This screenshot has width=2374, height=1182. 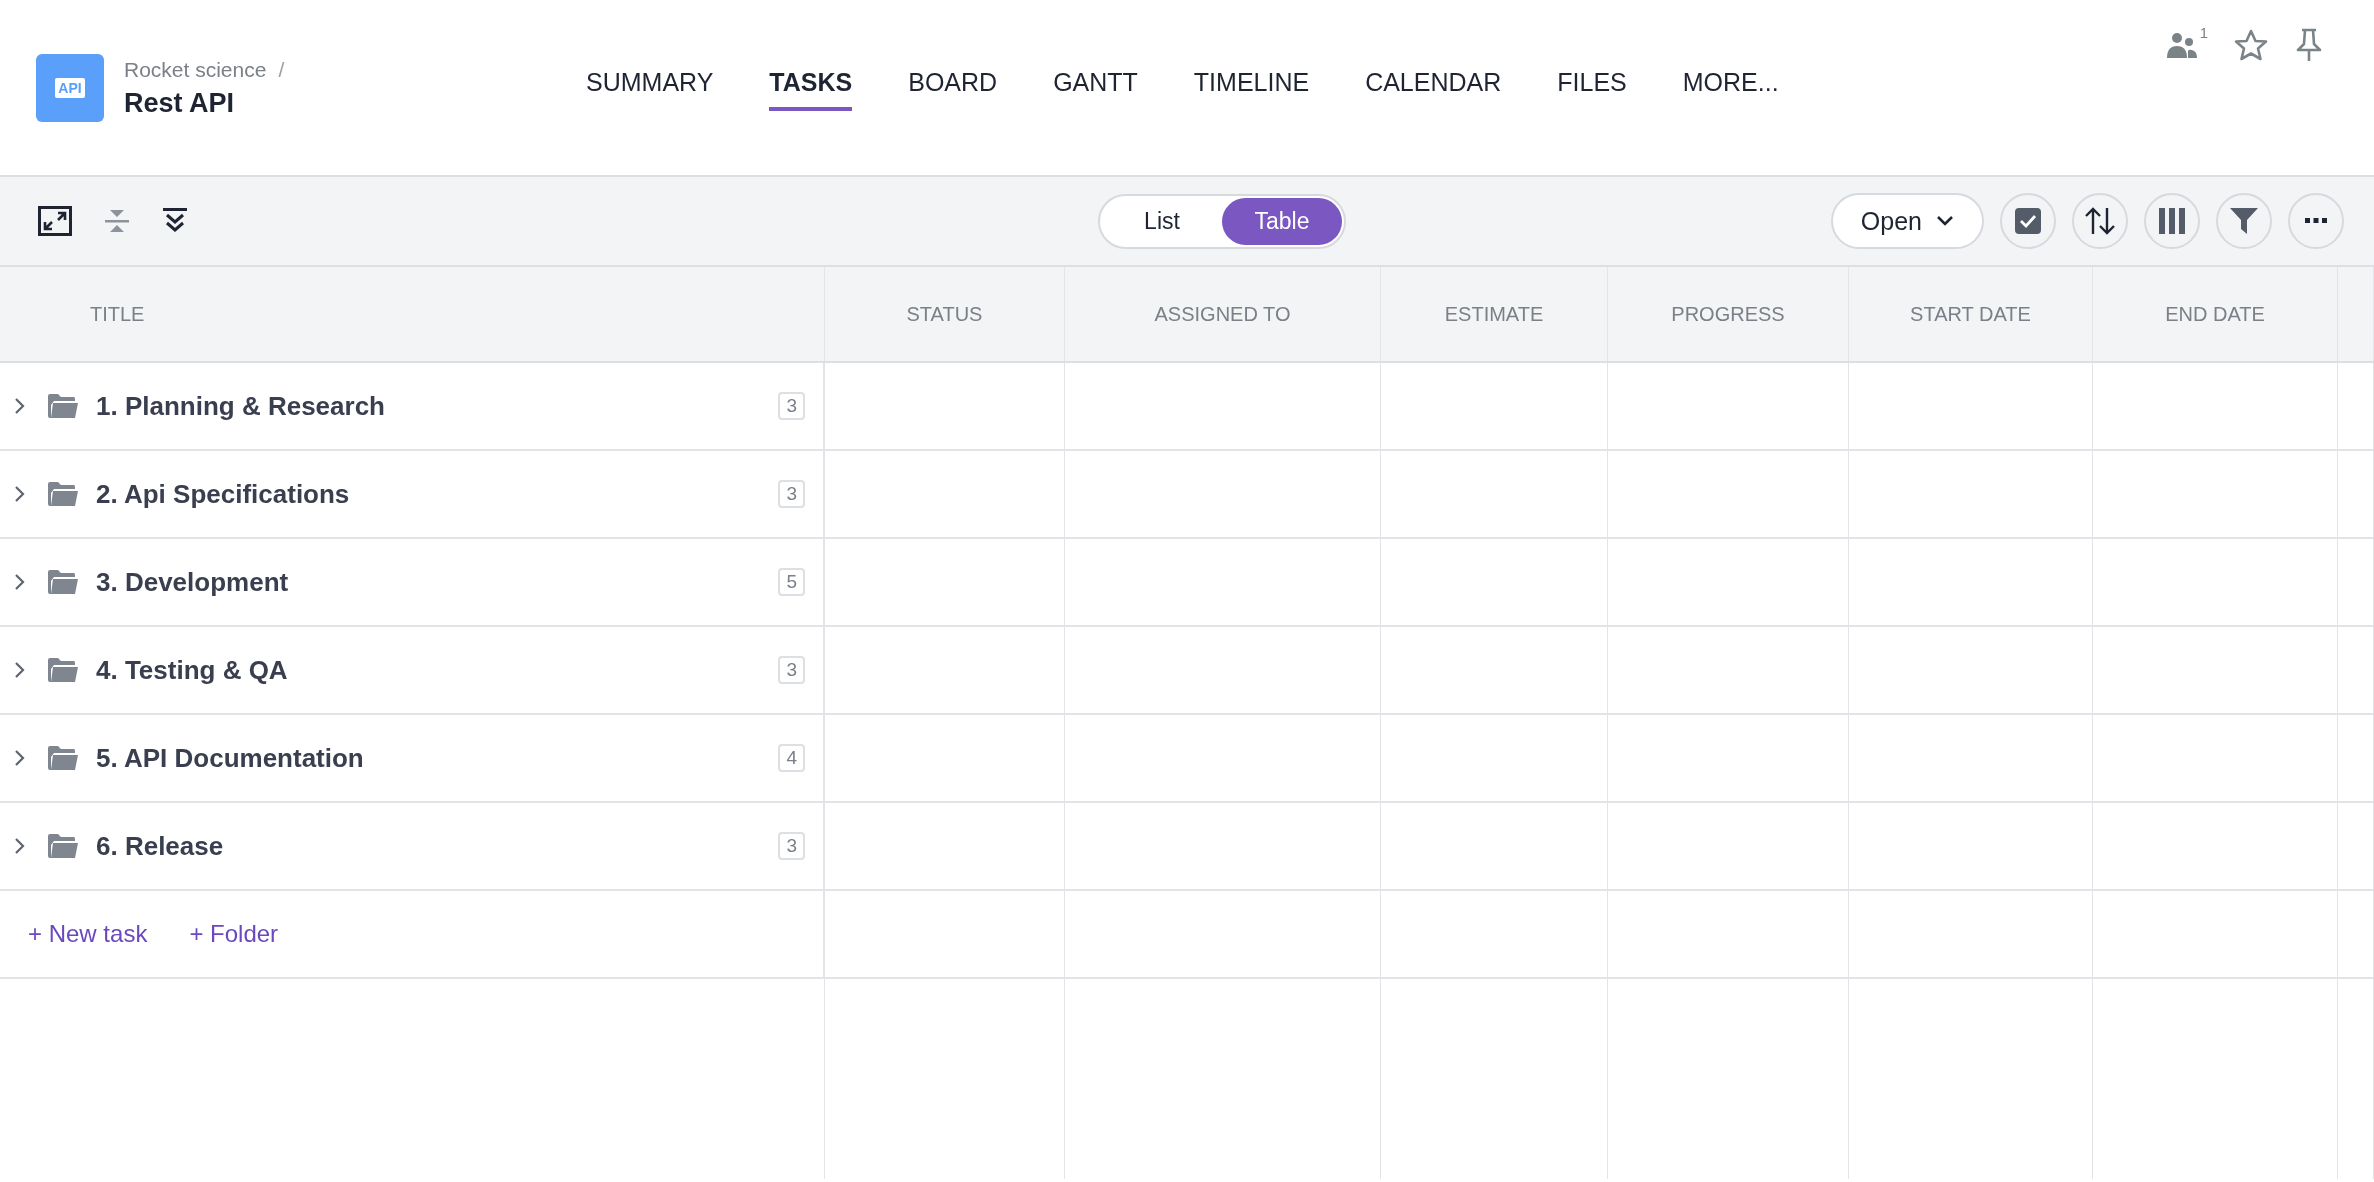 I want to click on folder-title: 5. API Documentation, so click(x=230, y=758).